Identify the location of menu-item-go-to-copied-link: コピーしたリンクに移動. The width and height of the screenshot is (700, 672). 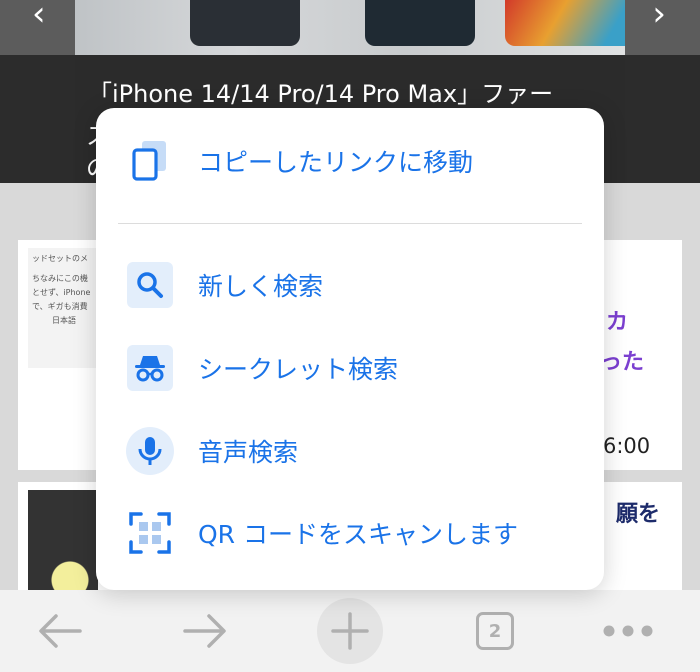
(350, 161).